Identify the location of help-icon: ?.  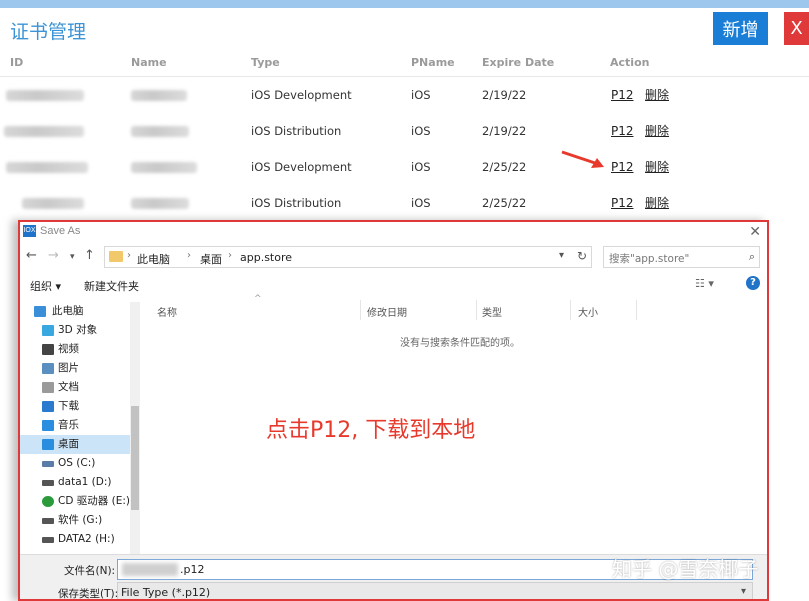
(753, 283).